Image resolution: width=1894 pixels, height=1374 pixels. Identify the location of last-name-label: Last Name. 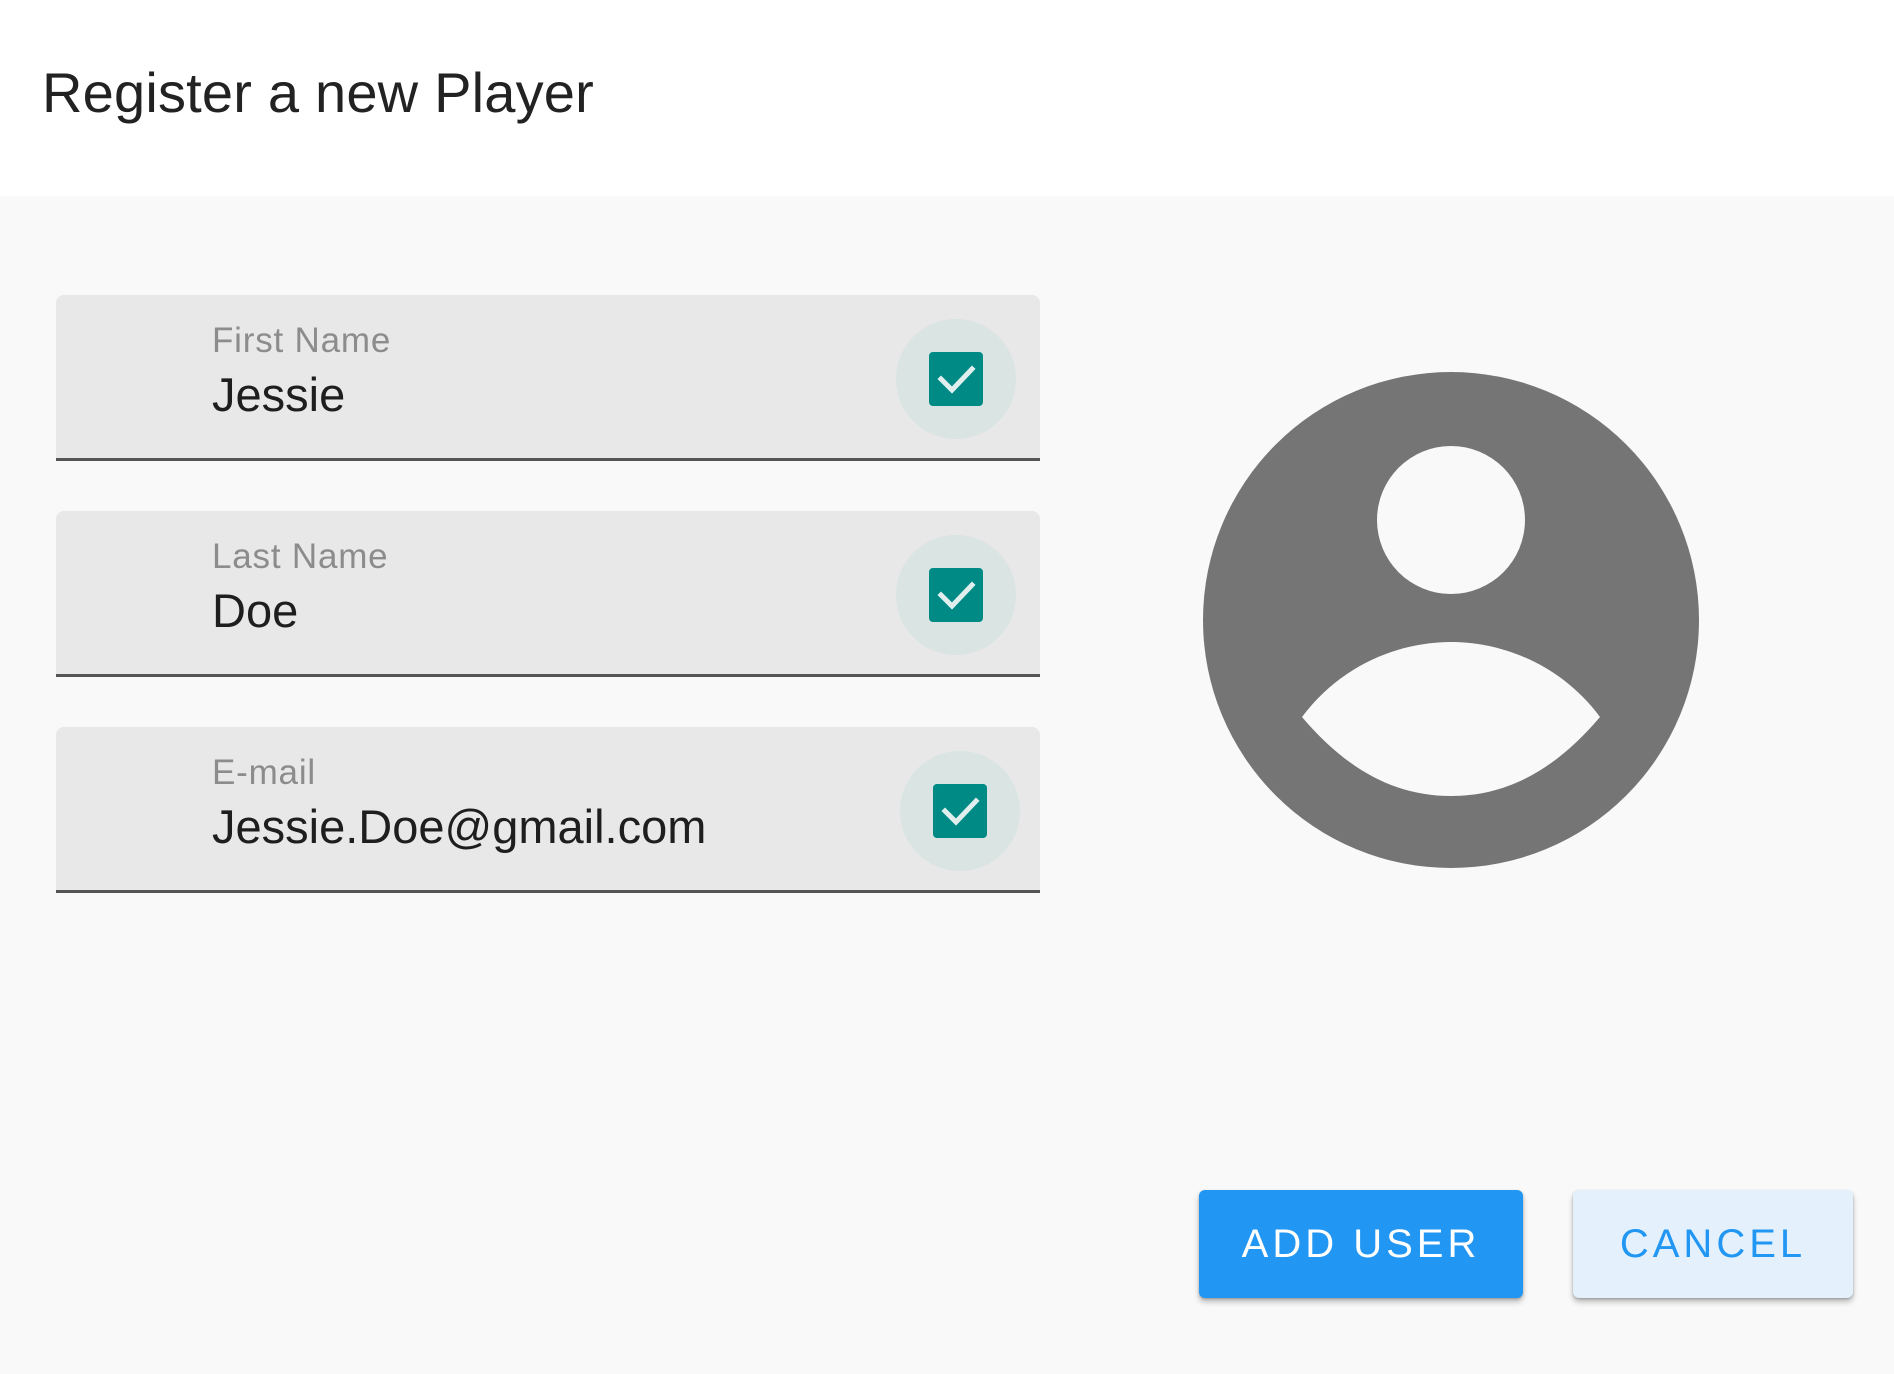
(300, 556).